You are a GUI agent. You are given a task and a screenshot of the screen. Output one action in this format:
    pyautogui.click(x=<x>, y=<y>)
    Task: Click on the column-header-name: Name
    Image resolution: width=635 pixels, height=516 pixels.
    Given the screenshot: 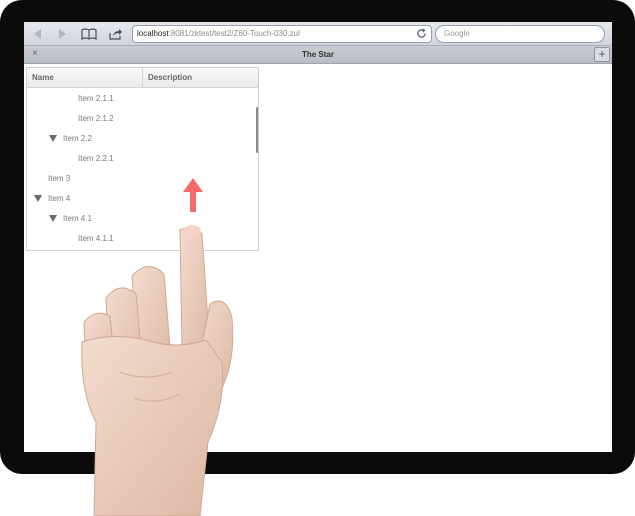 What is the action you would take?
    pyautogui.click(x=43, y=77)
    